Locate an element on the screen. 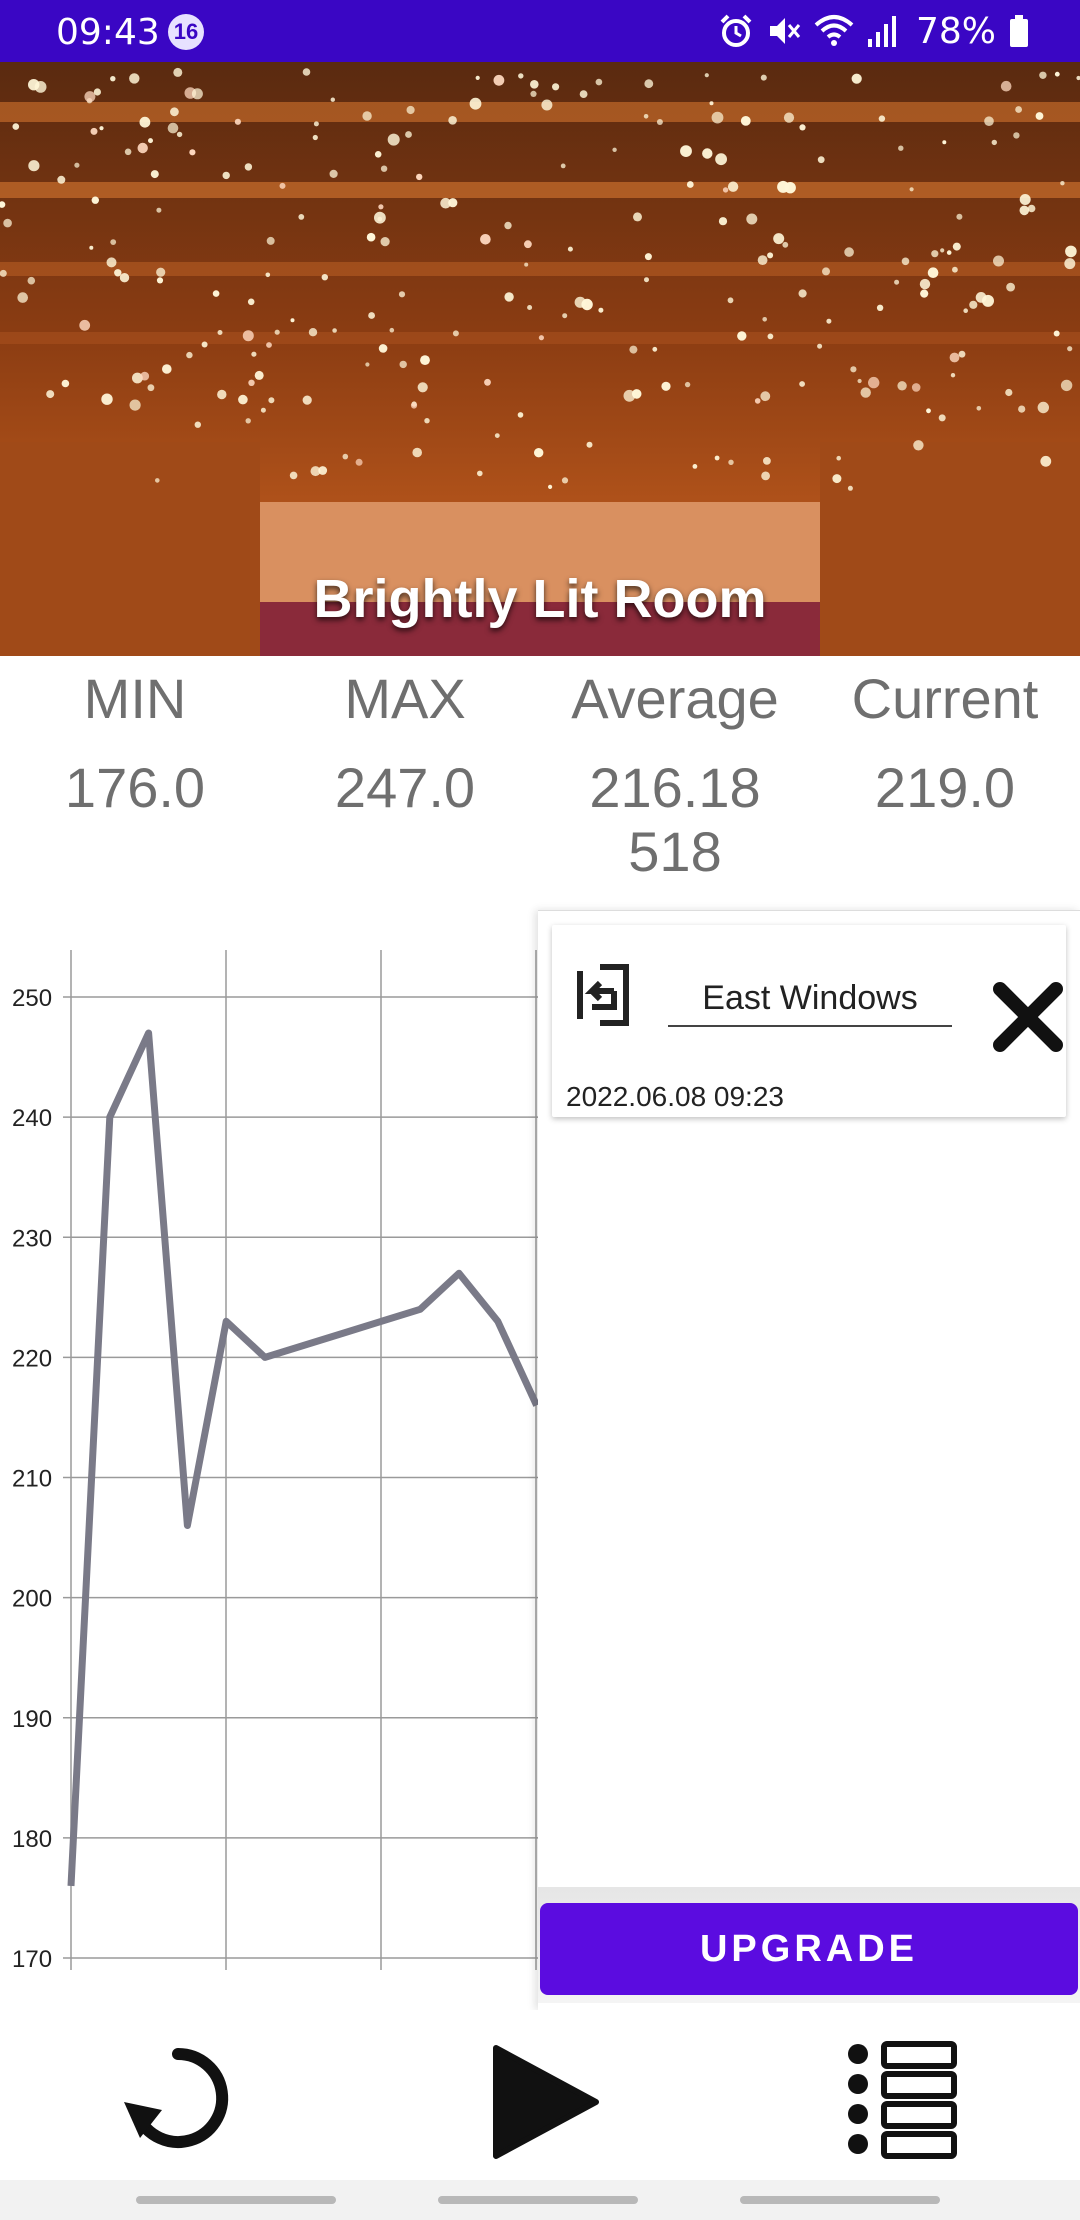  notification-count-badge: 16 is located at coordinates (186, 32).